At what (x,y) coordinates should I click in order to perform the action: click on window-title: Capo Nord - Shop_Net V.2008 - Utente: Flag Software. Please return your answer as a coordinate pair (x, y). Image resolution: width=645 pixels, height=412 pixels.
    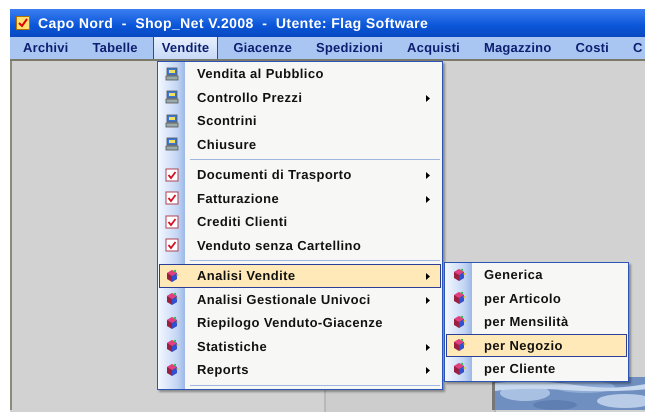
    Looking at the image, I should click on (233, 23).